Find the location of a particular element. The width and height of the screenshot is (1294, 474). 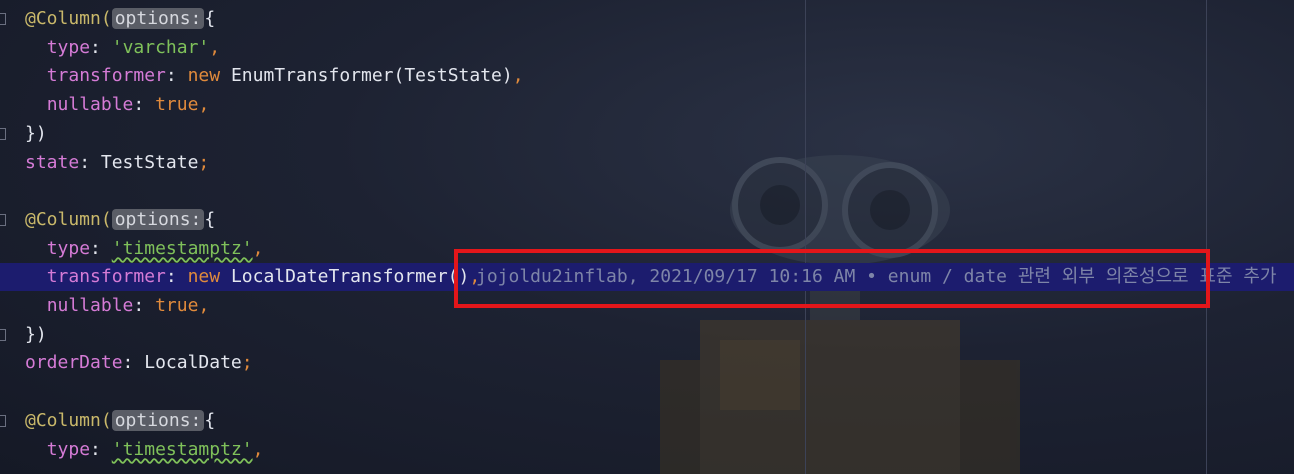

code-line: orderDate: LocalDate; is located at coordinates (647, 363).